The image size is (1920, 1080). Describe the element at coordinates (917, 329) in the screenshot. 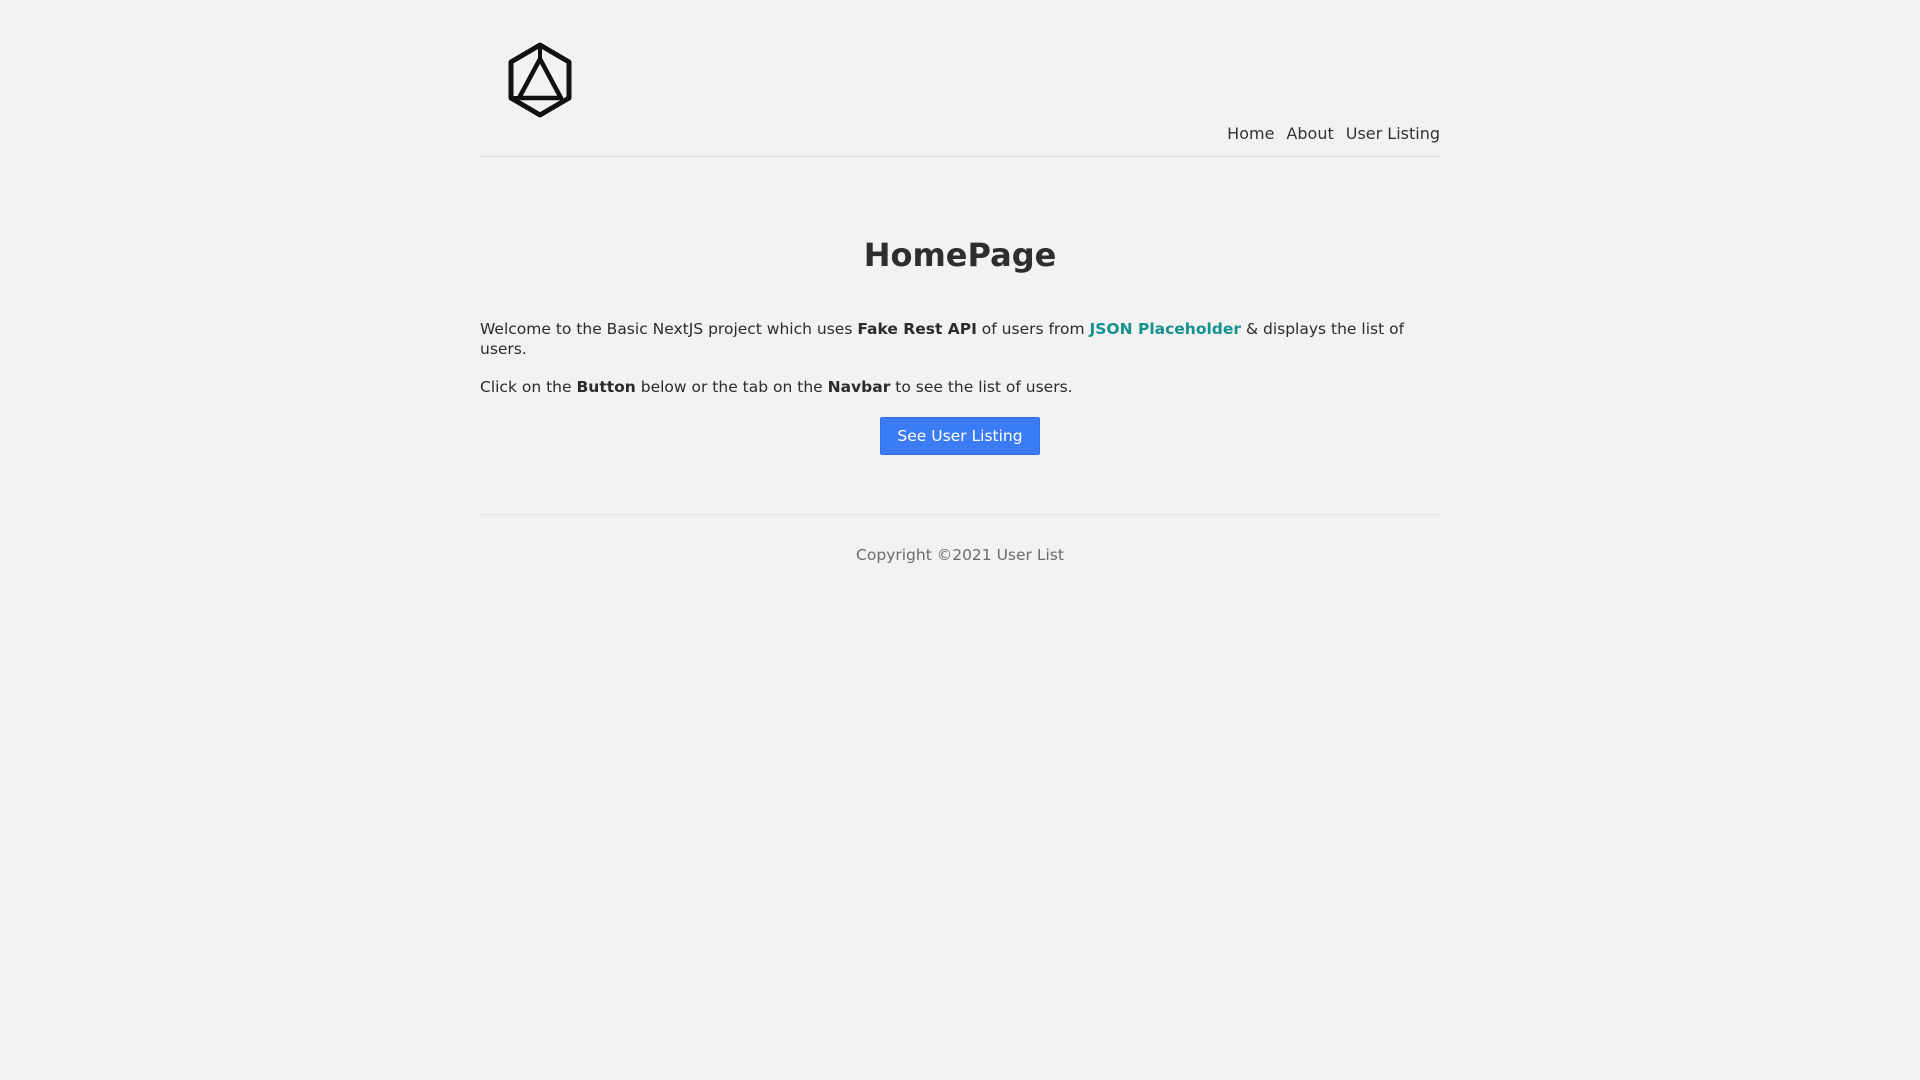

I see `intro-bold-fake-rest-api: Fake Rest API` at that location.